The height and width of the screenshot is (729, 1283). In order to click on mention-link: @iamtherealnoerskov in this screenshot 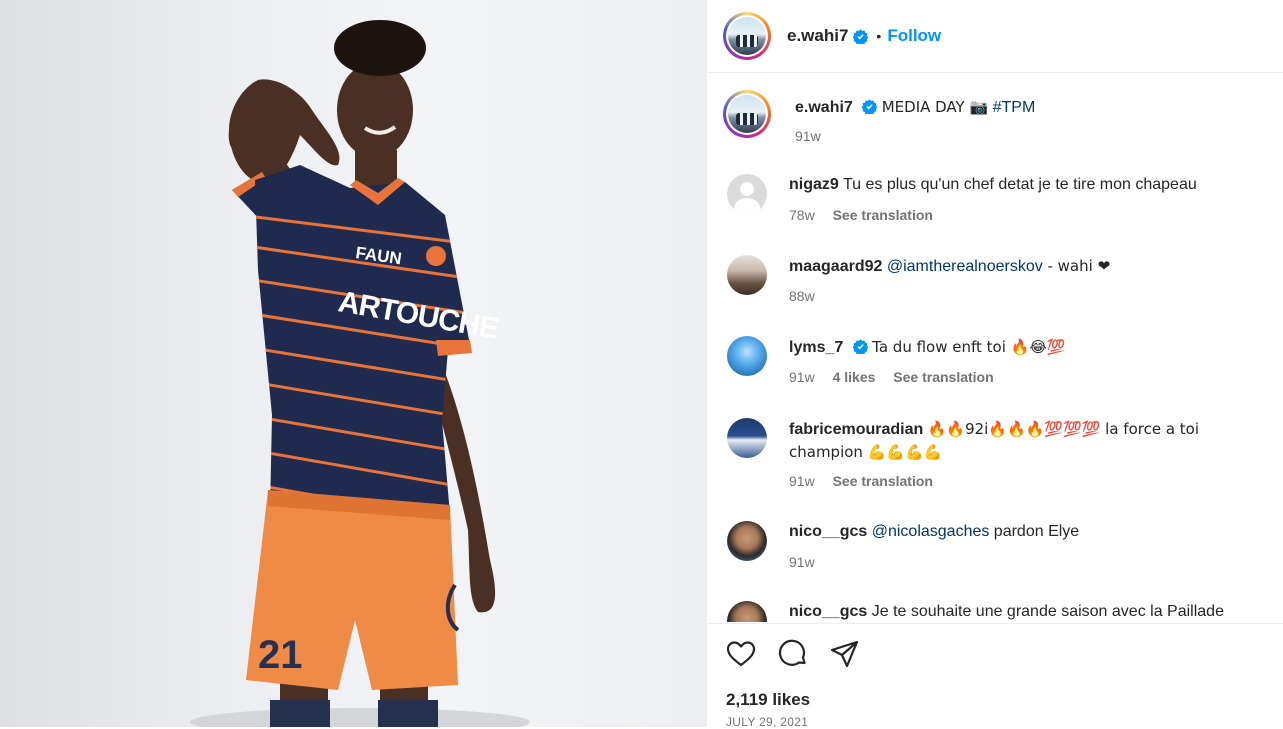, I will do `click(965, 266)`.